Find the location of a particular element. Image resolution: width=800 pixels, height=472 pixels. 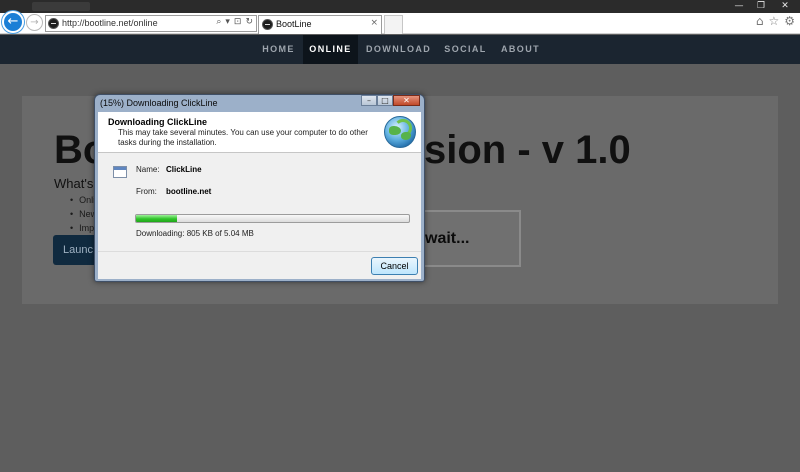

dialog-footer: Cancel is located at coordinates (259, 265).